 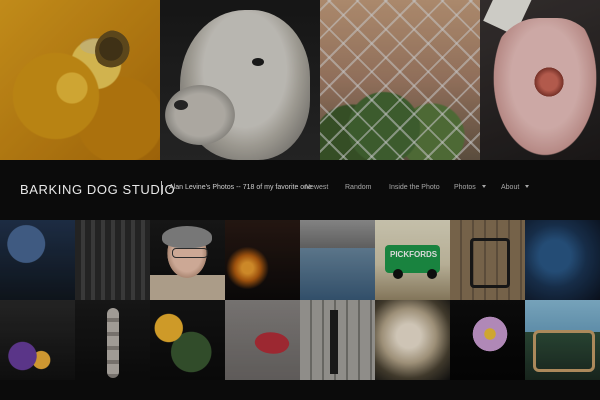 I want to click on photo-tile-hand-holding-object, so click(x=540, y=80).